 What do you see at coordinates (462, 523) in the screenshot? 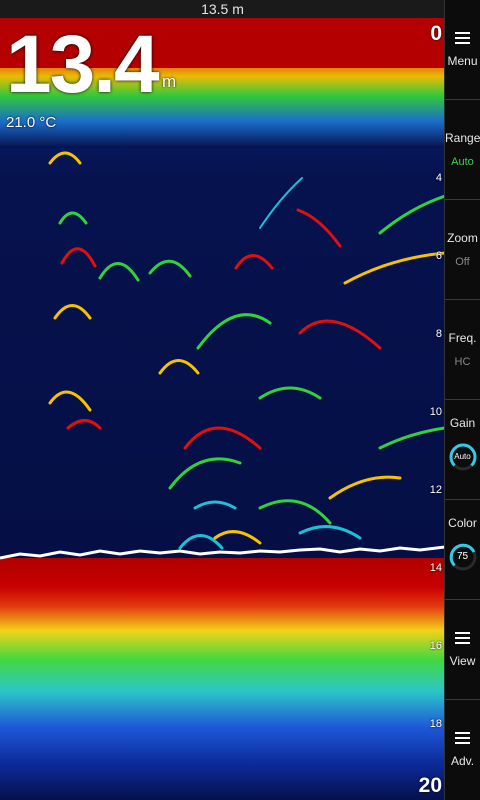
I see `color-label: Color` at bounding box center [462, 523].